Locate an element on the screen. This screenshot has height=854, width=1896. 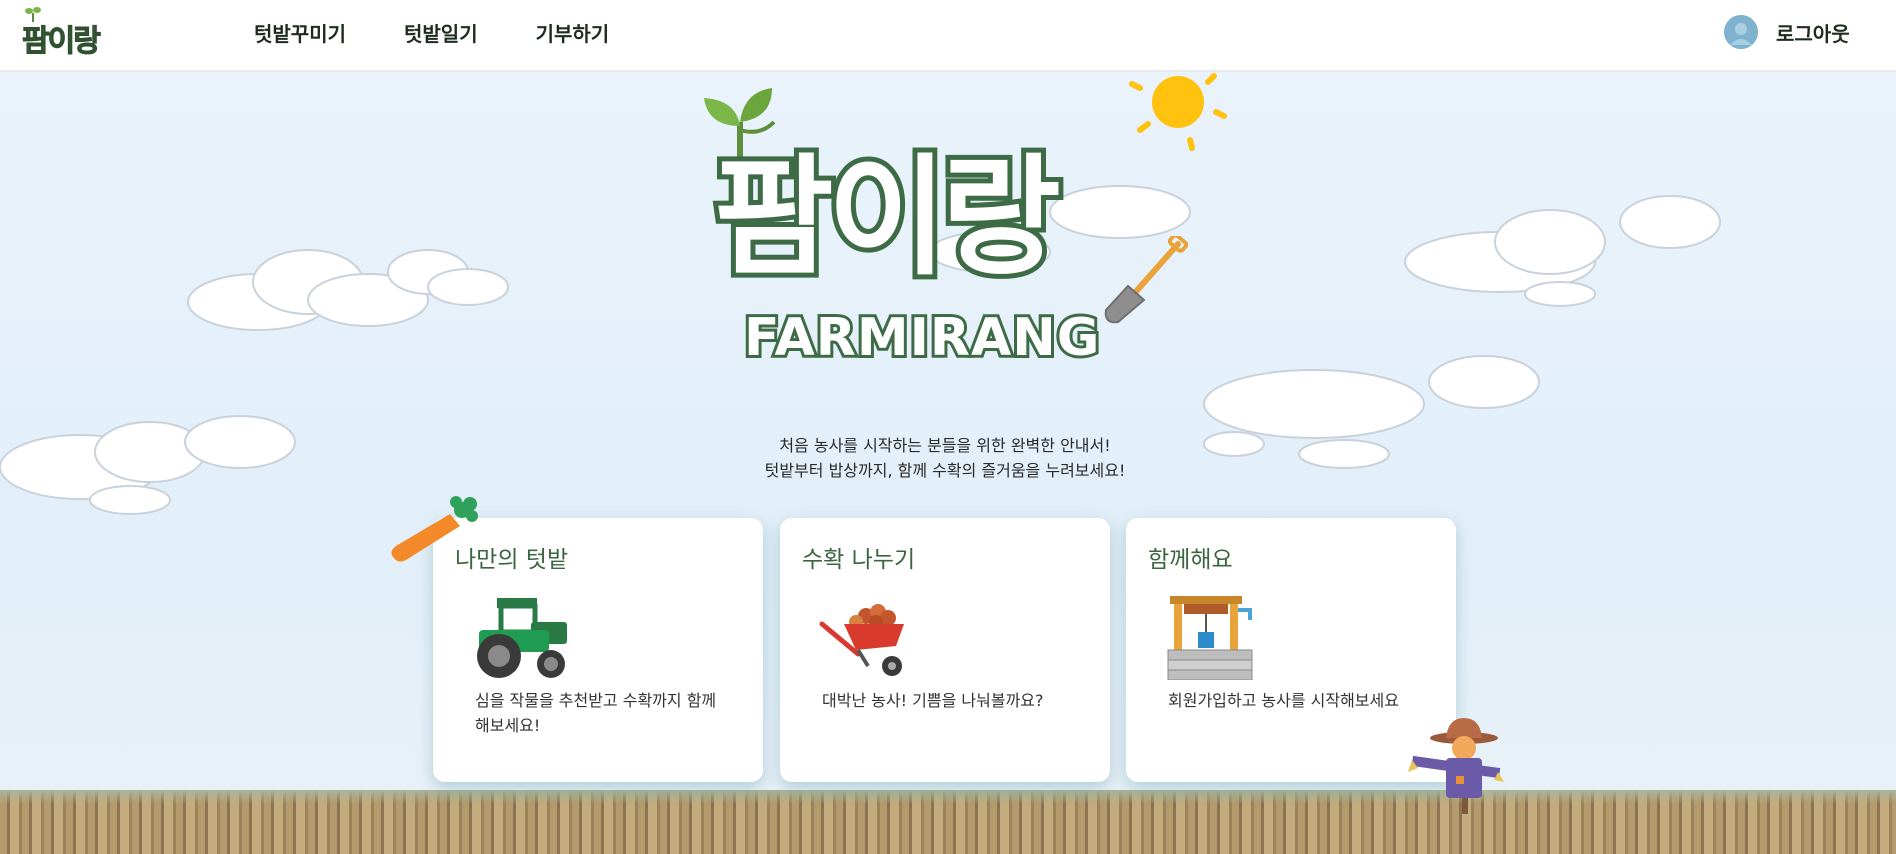
card-description: 대박난 농사! 기쁨을 나눠볼까요? is located at coordinates (933, 700).